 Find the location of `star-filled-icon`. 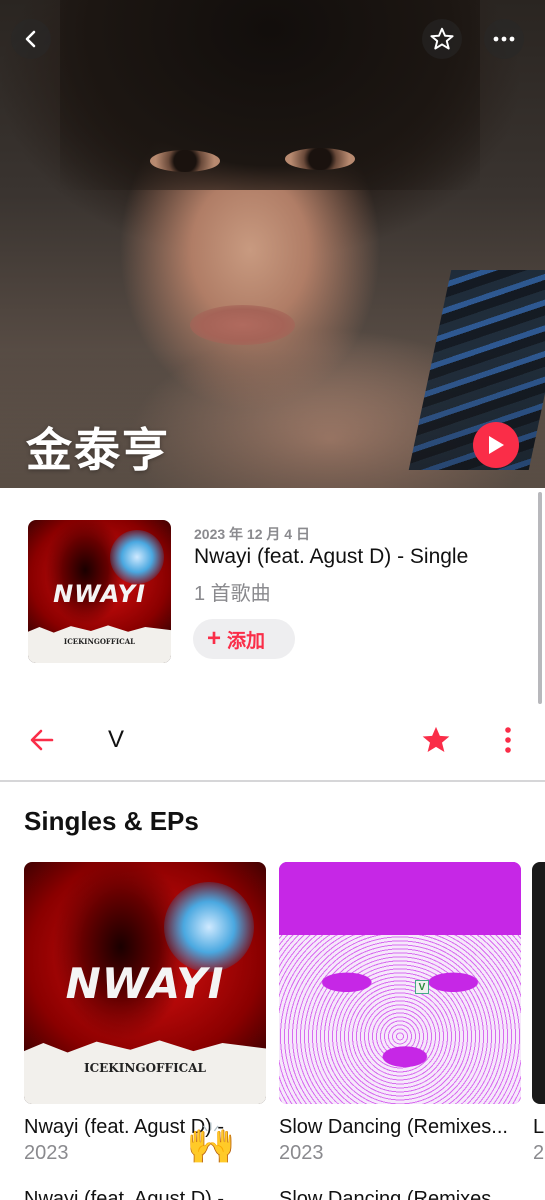

star-filled-icon is located at coordinates (436, 739).